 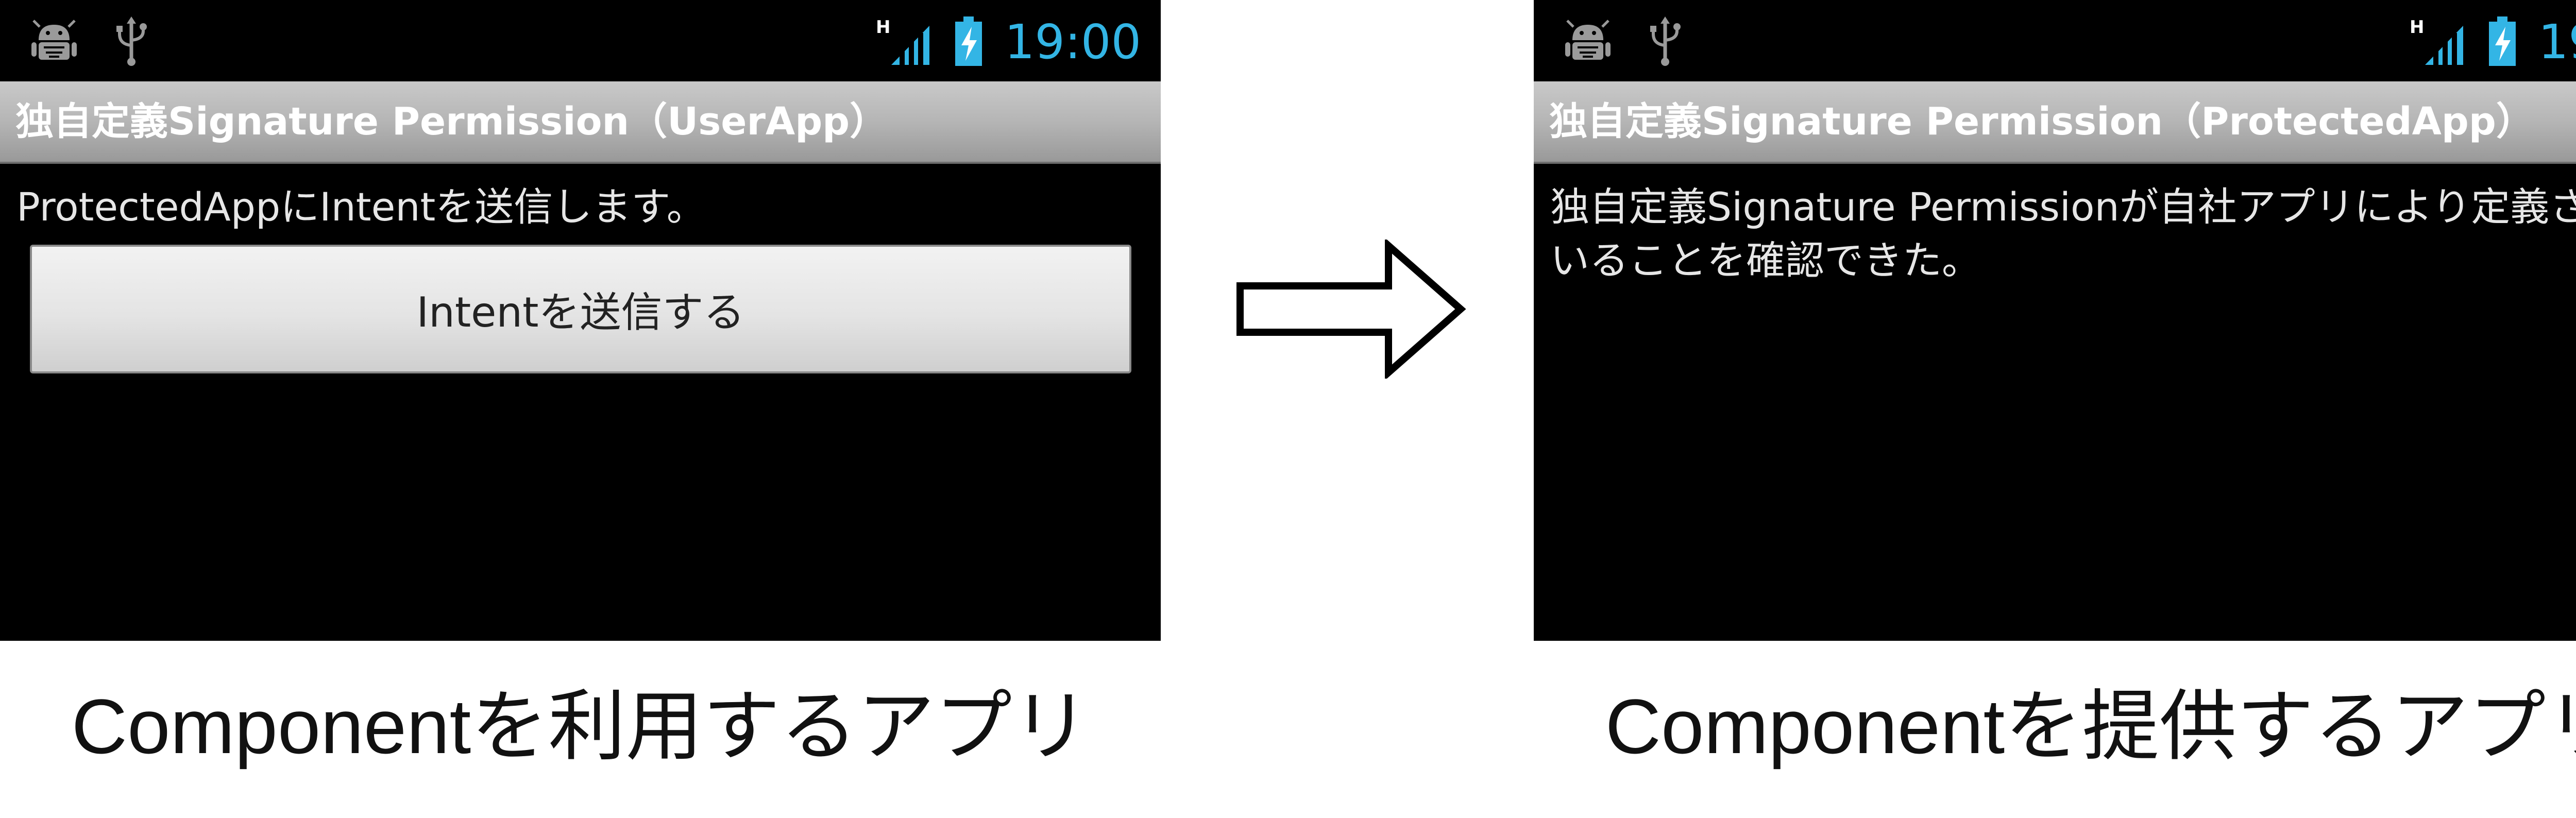 I want to click on right-arrow-outline-icon, so click(x=1351, y=309).